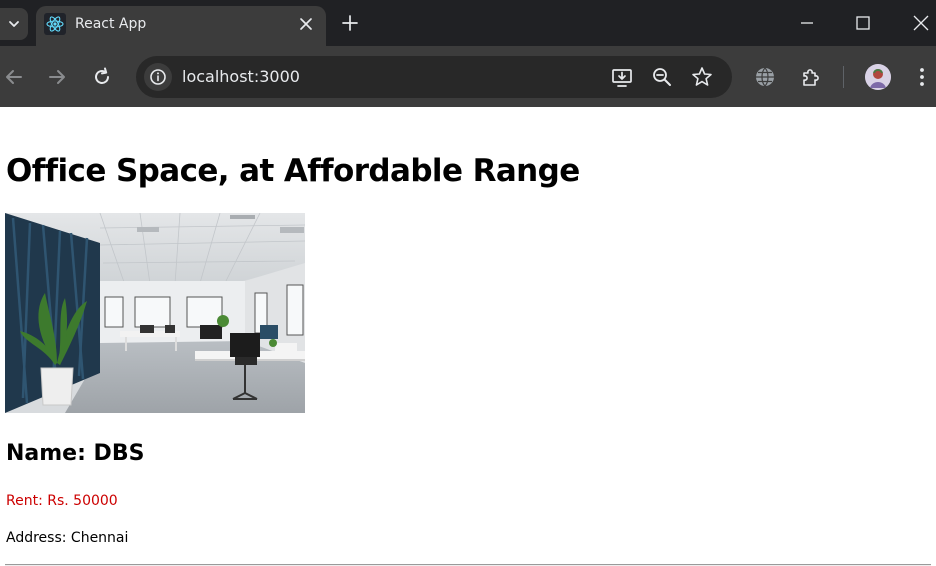 The width and height of the screenshot is (936, 566). I want to click on arrow-right-icon, so click(57, 77).